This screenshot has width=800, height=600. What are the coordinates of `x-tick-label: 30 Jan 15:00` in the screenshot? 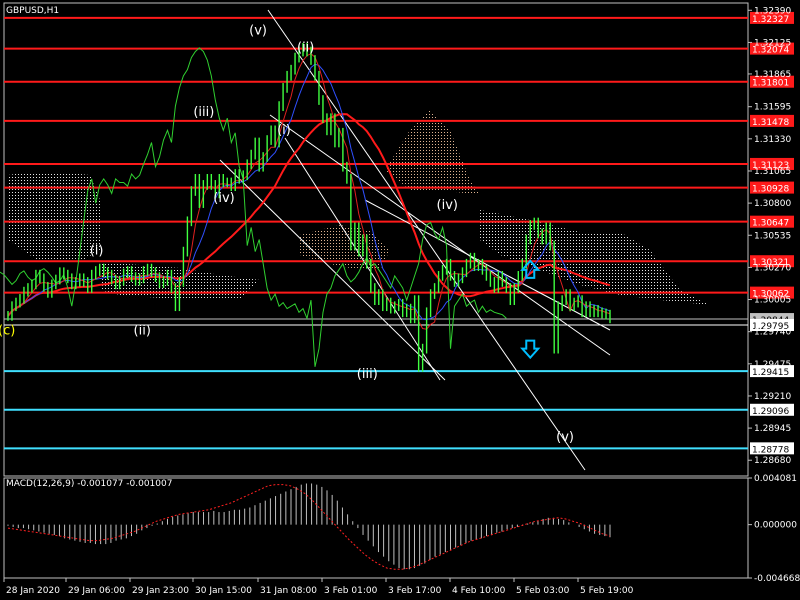 It's located at (223, 591).